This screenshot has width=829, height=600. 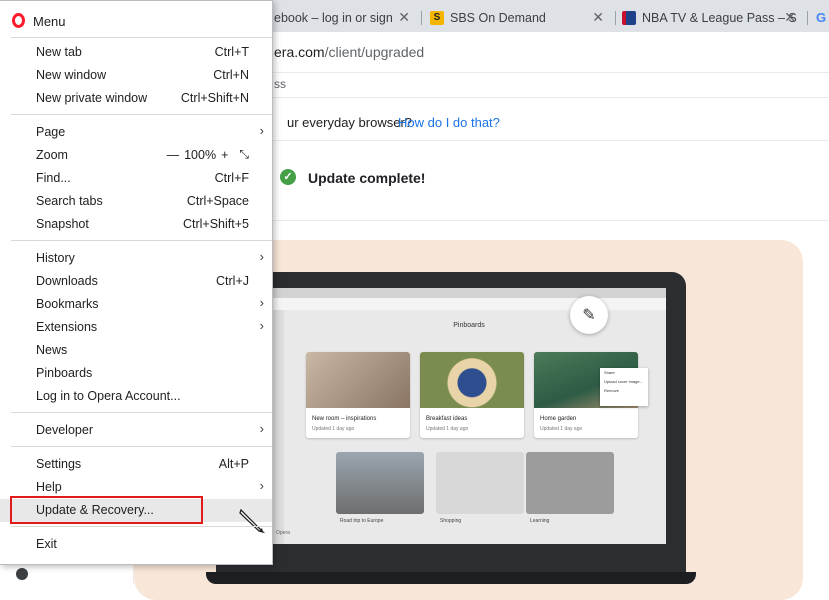 What do you see at coordinates (136, 350) in the screenshot?
I see `menu-item-news: News` at bounding box center [136, 350].